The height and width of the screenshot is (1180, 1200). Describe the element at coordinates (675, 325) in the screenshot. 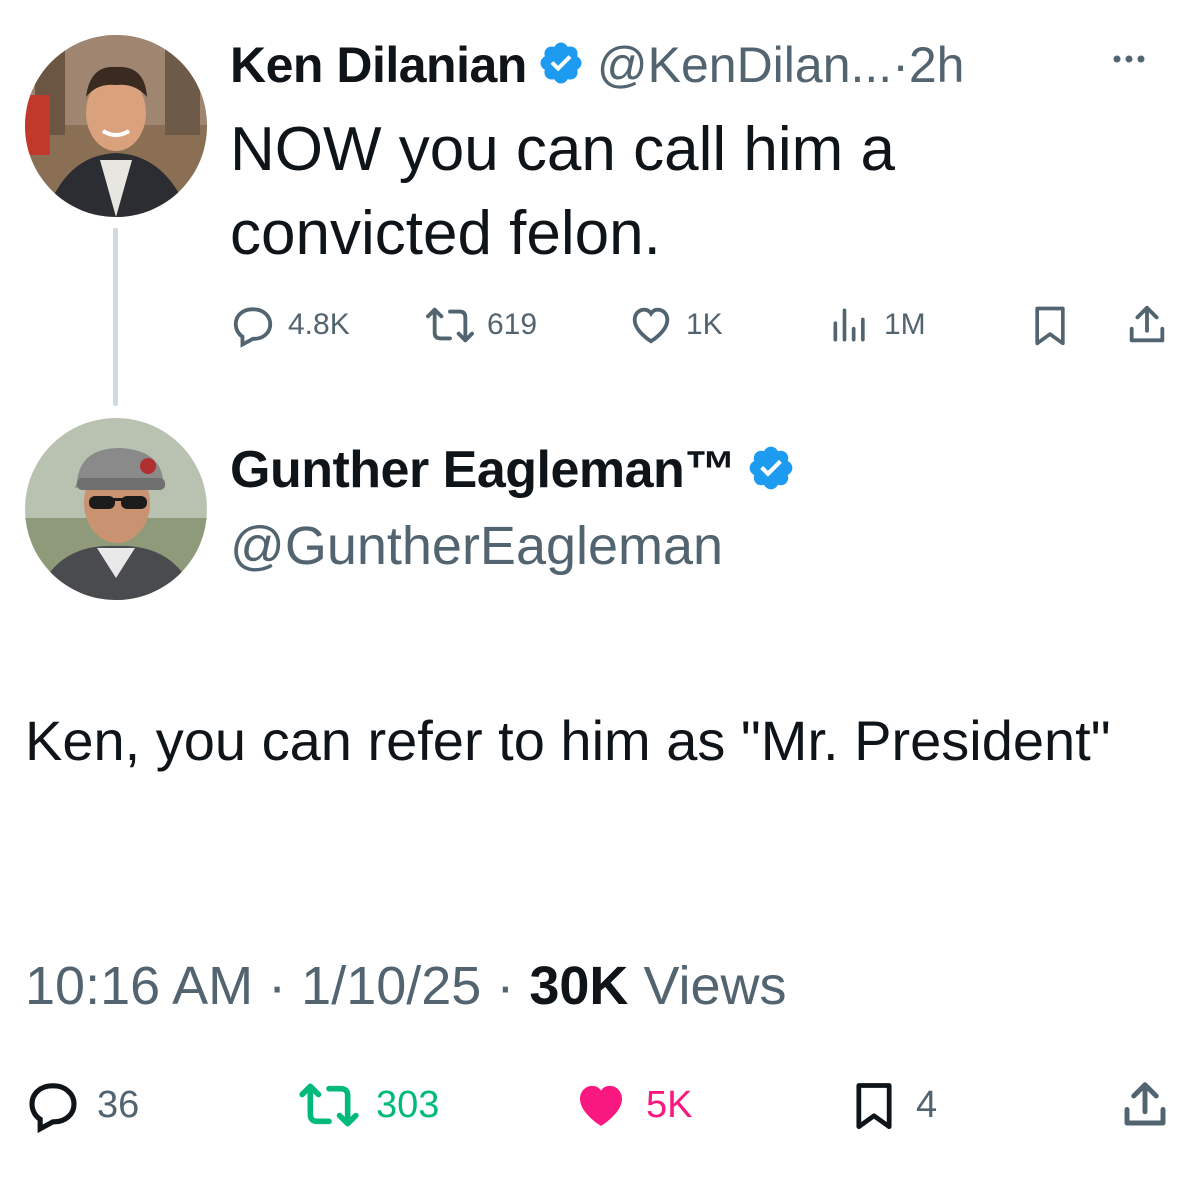

I see `like-action: 1K` at that location.